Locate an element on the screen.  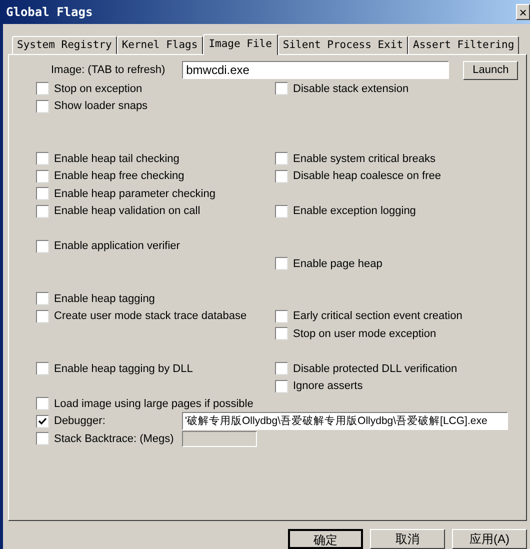
checkbox-label: Enable heap validation on call is located at coordinates (127, 211).